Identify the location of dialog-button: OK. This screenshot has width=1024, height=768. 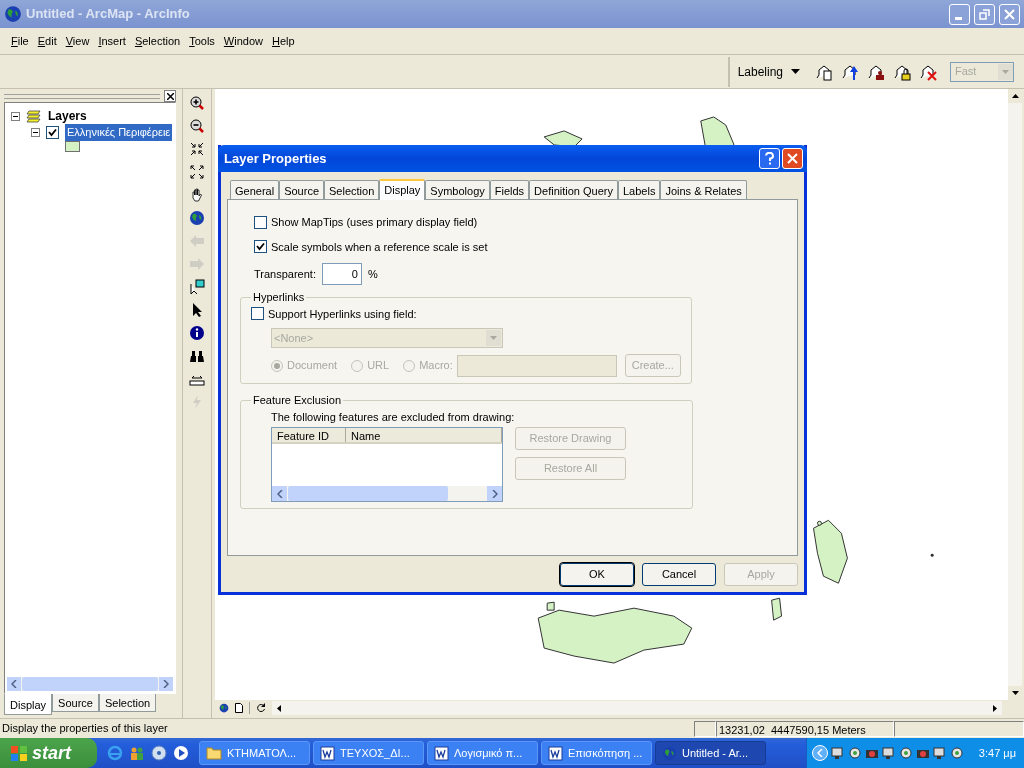
(597, 574).